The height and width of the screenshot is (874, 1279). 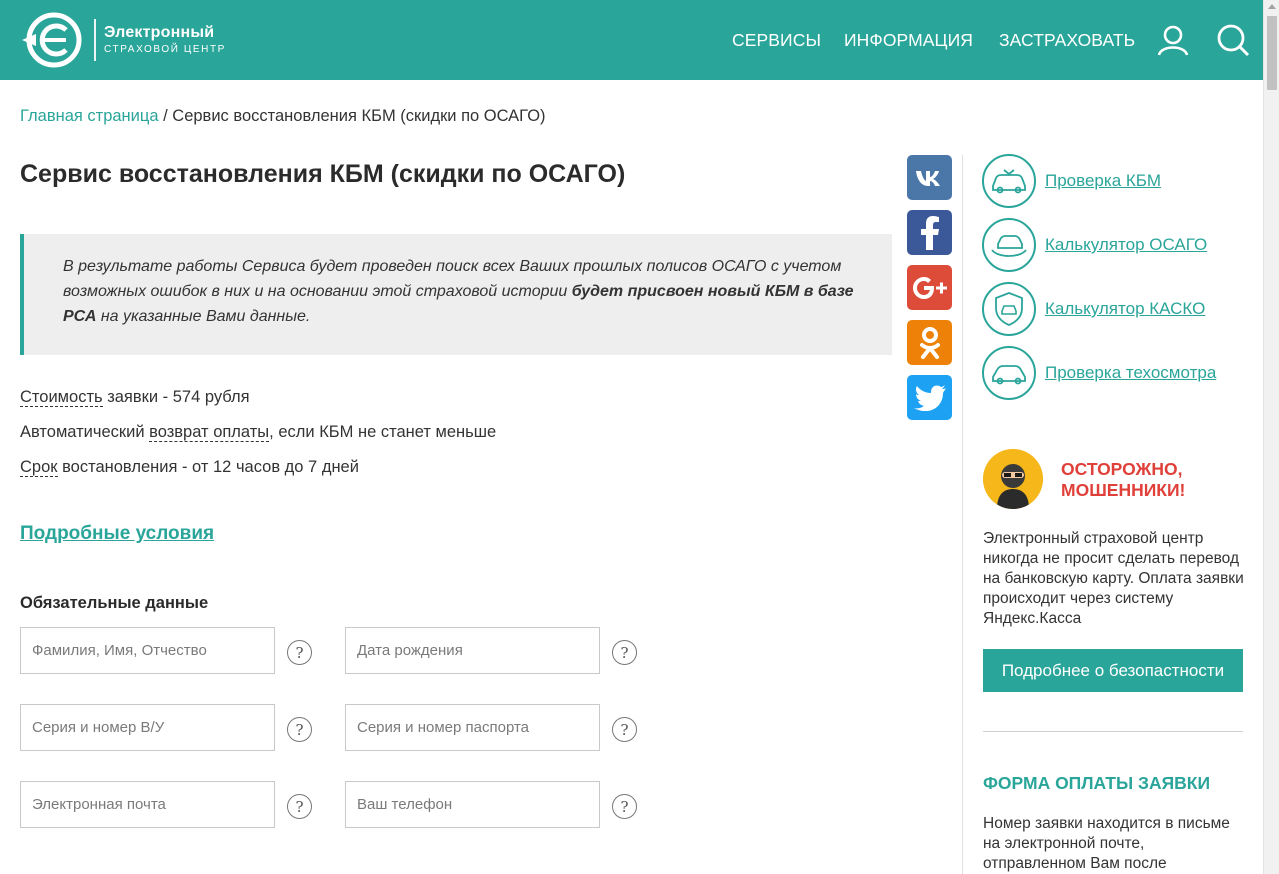 I want to click on scroll-up-icon, so click(x=1272, y=6).